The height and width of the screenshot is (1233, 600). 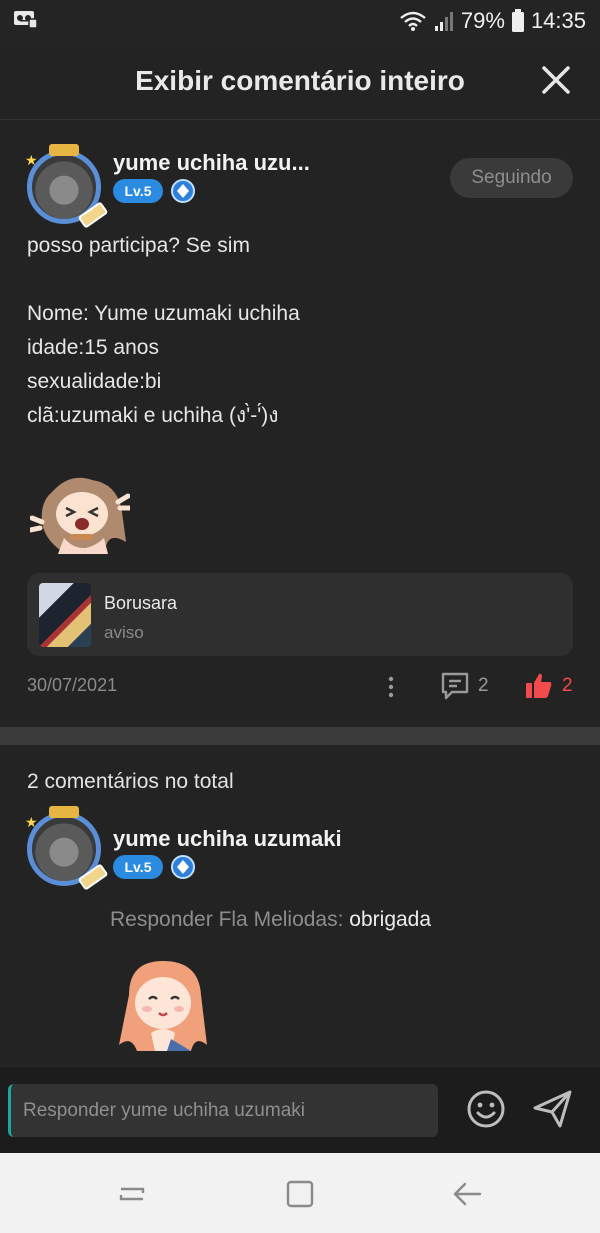 I want to click on back-button, so click(x=467, y=1194).